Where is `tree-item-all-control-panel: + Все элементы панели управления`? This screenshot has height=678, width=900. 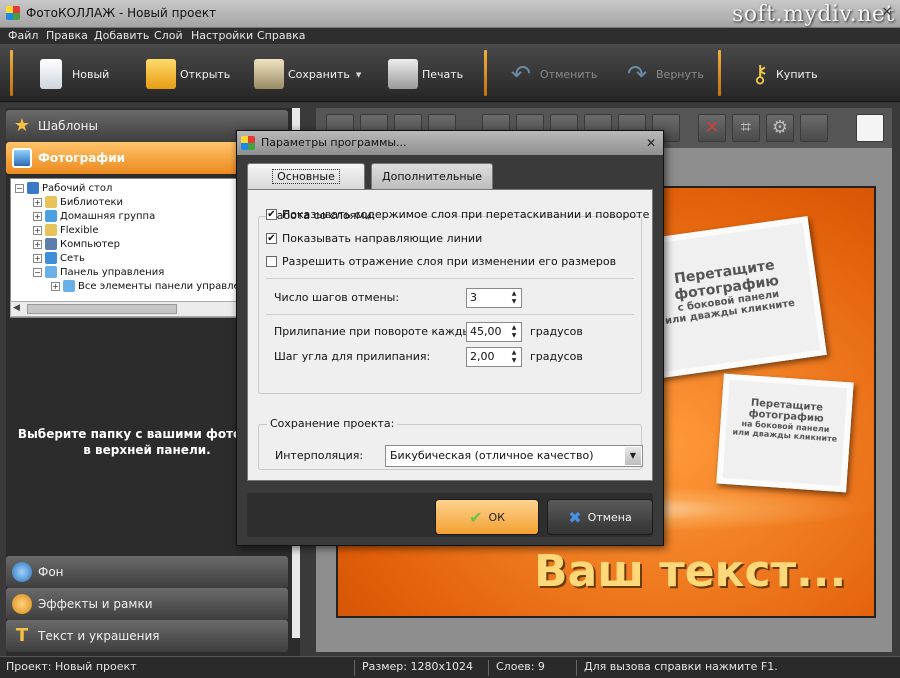 tree-item-all-control-panel: + Все элементы панели управления is located at coordinates (155, 286).